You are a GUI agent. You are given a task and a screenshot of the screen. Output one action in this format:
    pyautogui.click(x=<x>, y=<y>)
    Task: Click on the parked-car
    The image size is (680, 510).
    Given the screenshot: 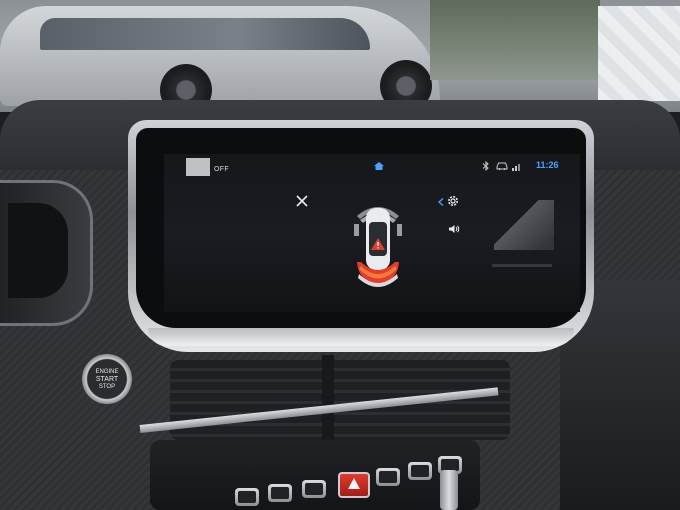 What is the action you would take?
    pyautogui.click(x=220, y=61)
    